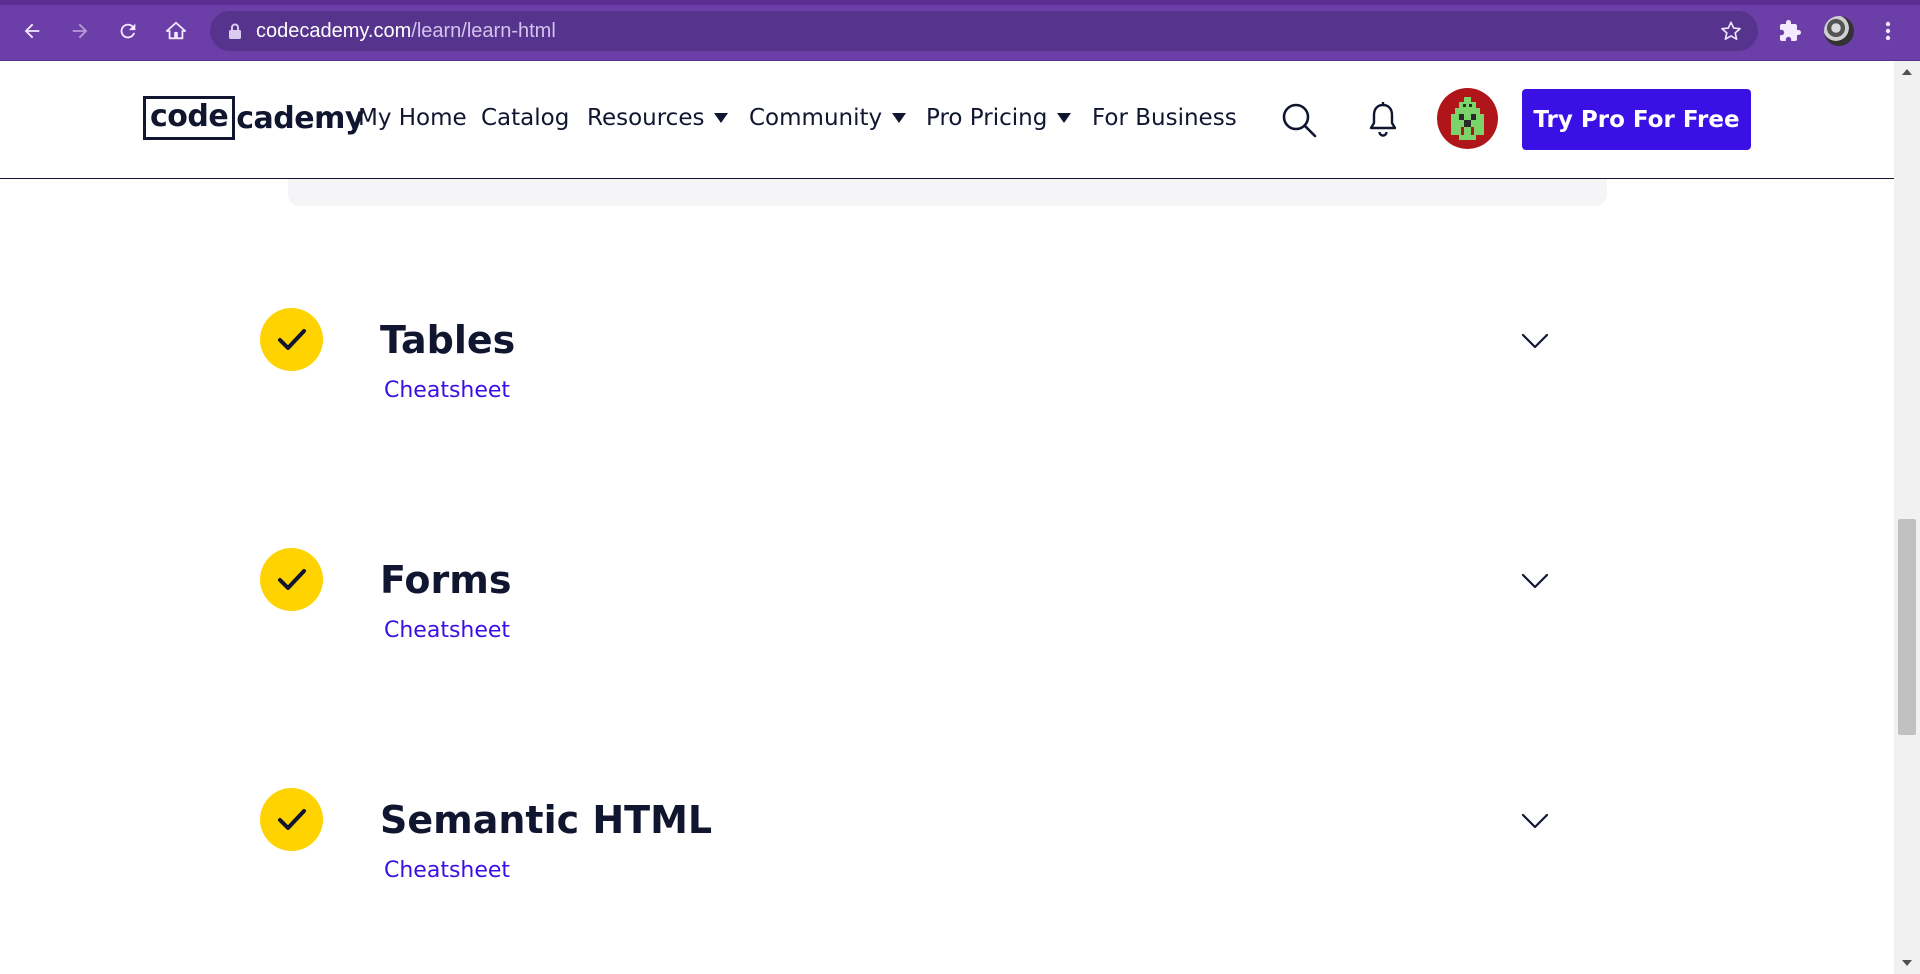 Image resolution: width=1920 pixels, height=974 pixels. I want to click on try-pro-button: Try Pro For Free, so click(1636, 119).